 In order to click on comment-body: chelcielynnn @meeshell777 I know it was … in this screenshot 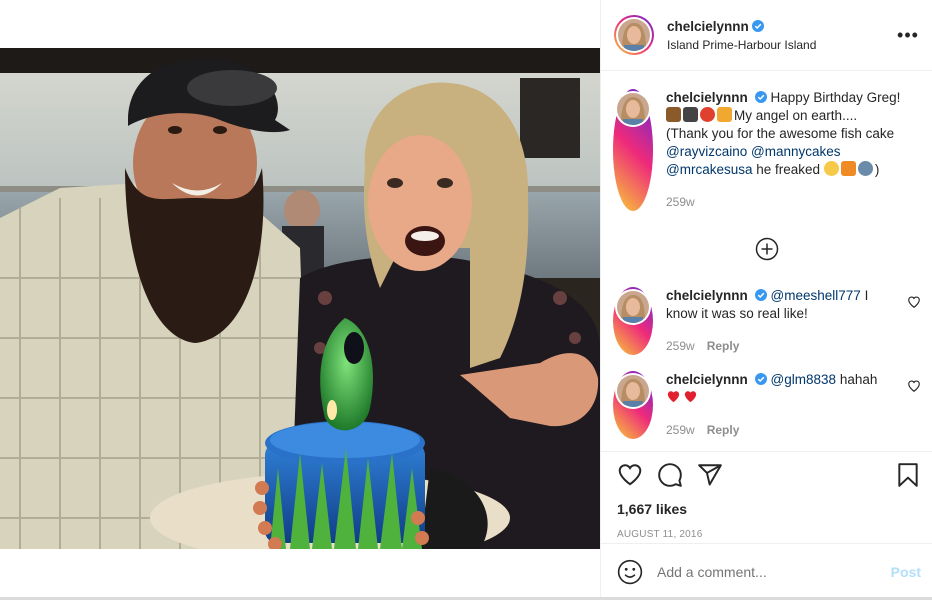, I will do `click(782, 321)`.